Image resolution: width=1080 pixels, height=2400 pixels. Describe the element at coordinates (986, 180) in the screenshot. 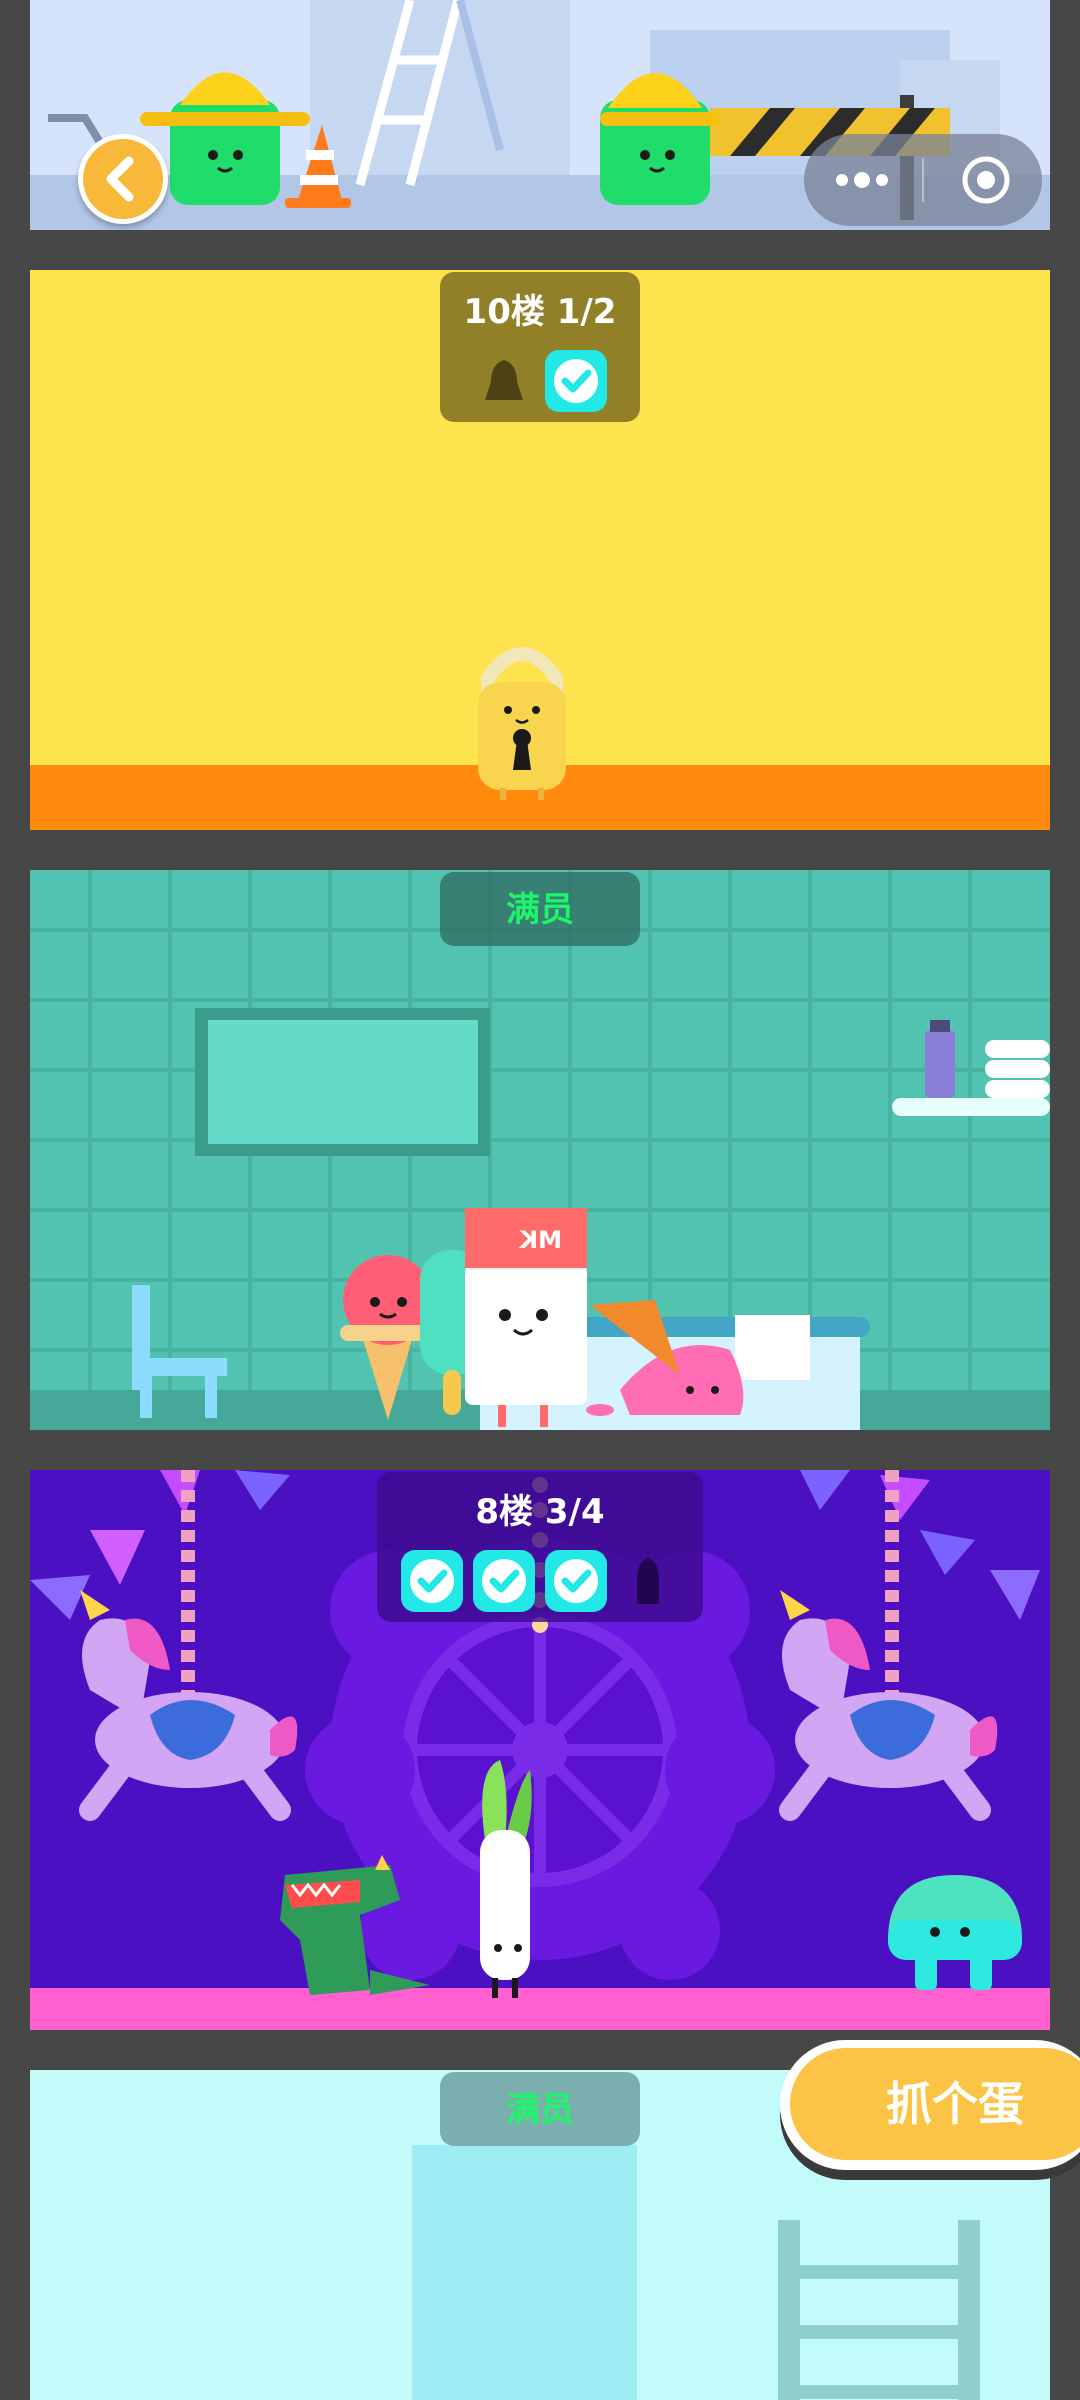

I see `target-circle-icon` at that location.